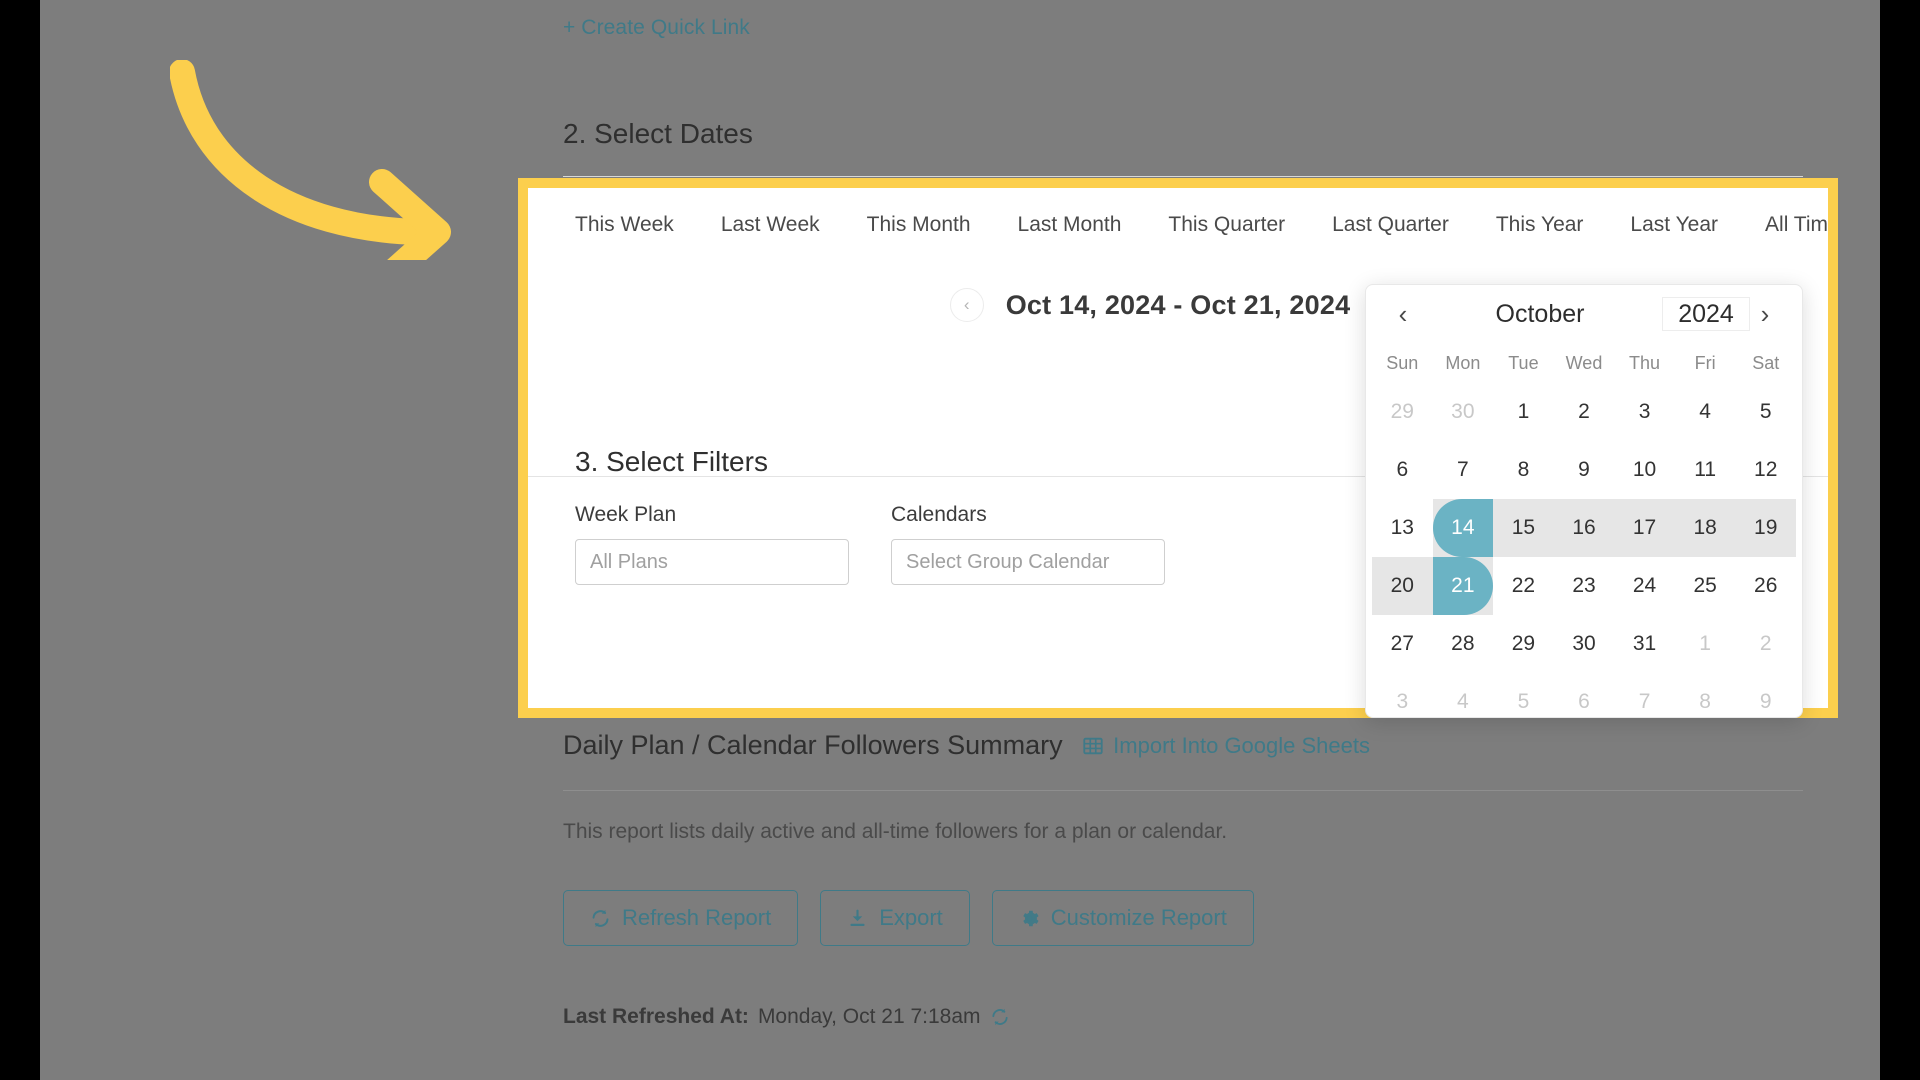  Describe the element at coordinates (1403, 314) in the screenshot. I see `prev-month-chevron-left-icon: ‹` at that location.